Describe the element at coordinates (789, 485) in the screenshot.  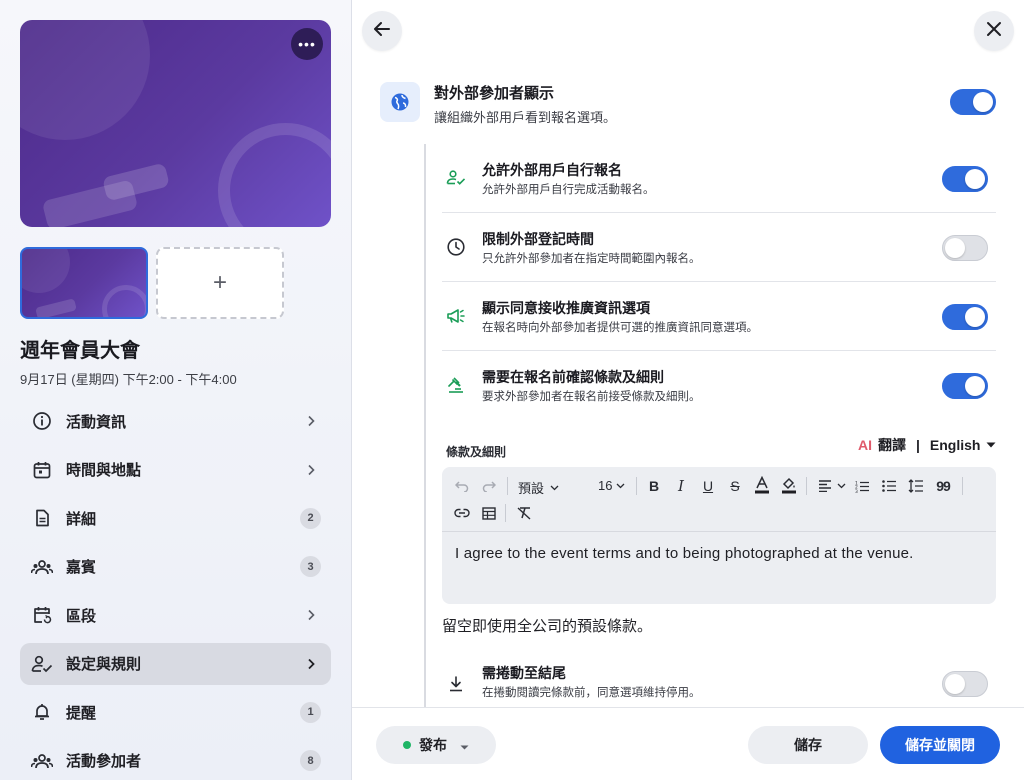
I see `highlight-color-icon` at that location.